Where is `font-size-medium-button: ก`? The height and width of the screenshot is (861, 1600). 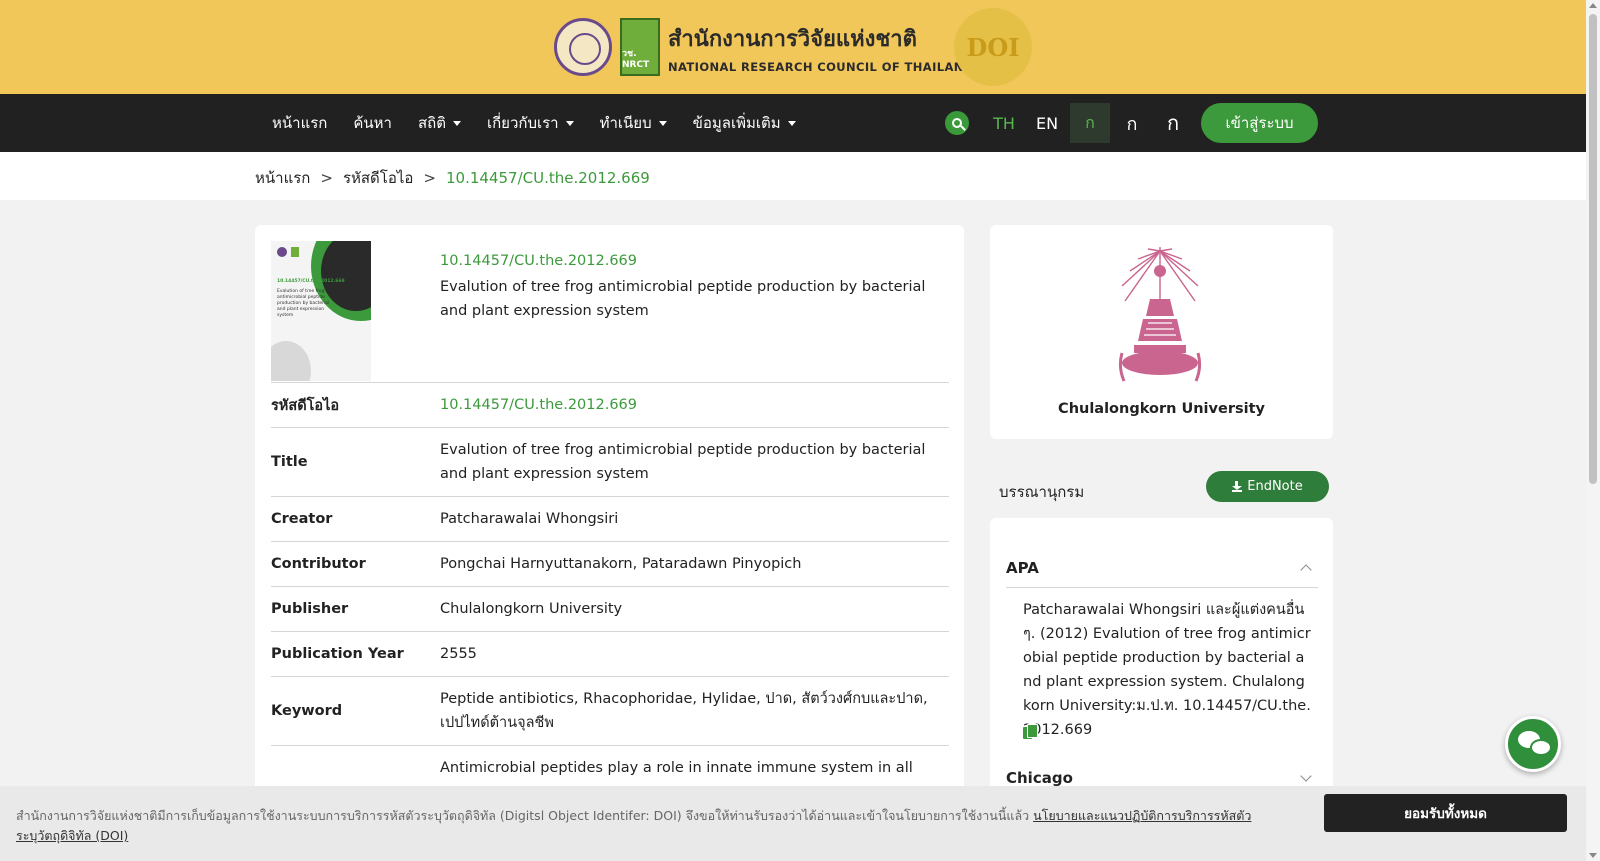 font-size-medium-button: ก is located at coordinates (1132, 123).